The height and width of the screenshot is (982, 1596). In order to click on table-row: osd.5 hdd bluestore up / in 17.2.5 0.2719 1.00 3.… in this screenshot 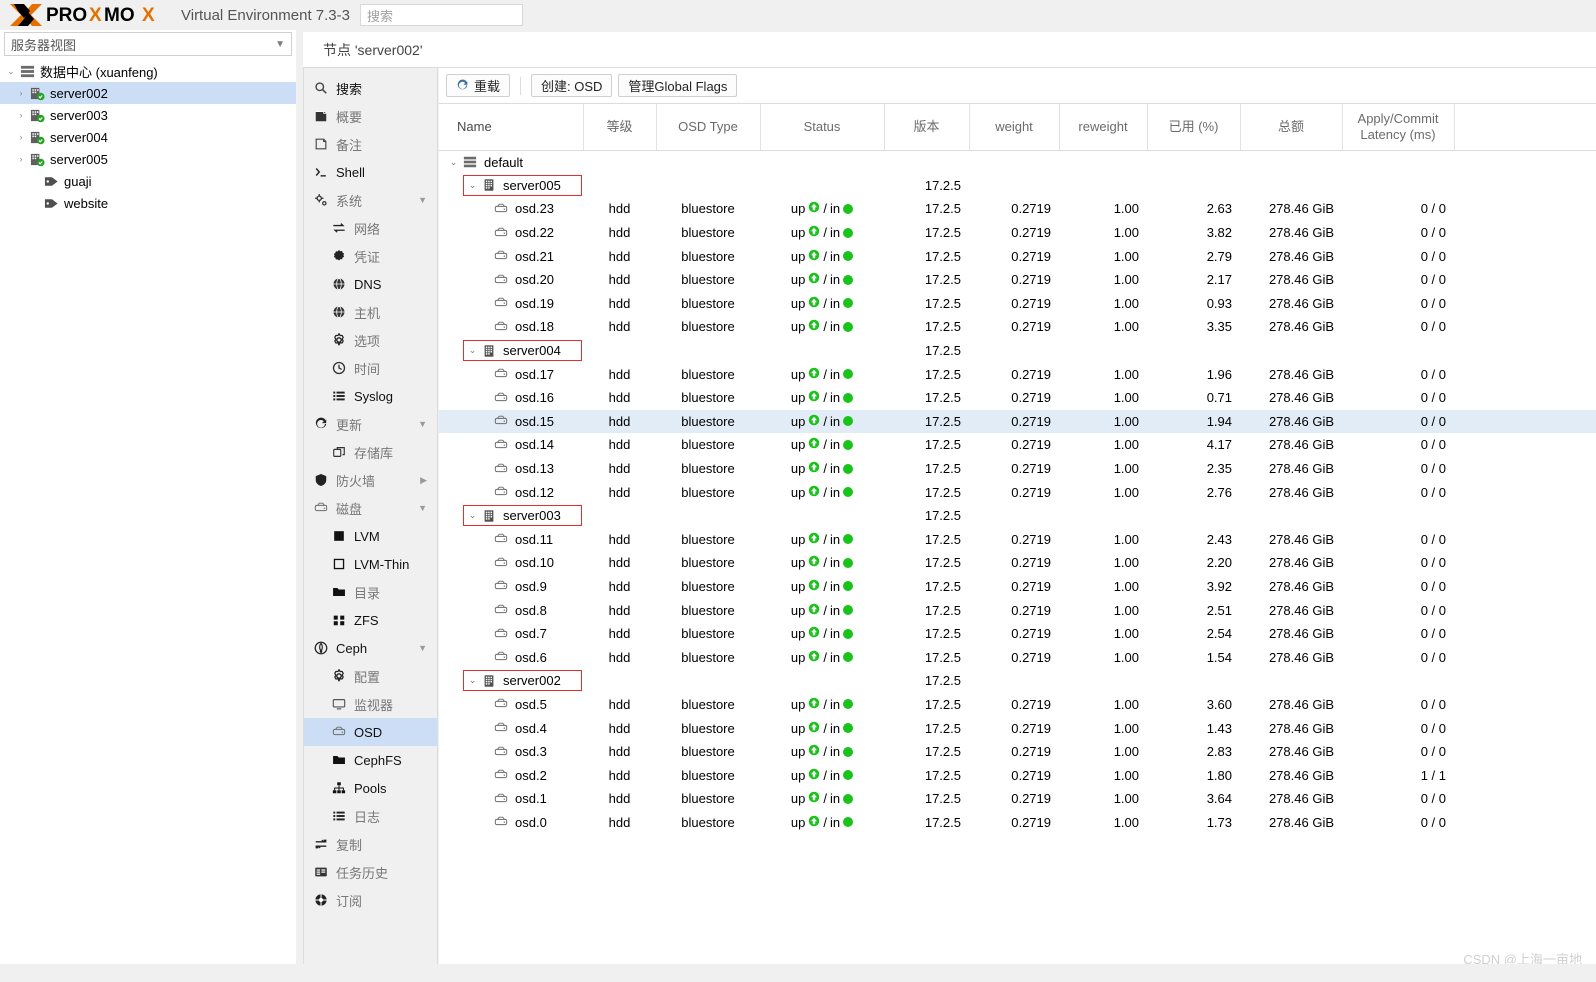, I will do `click(1017, 705)`.